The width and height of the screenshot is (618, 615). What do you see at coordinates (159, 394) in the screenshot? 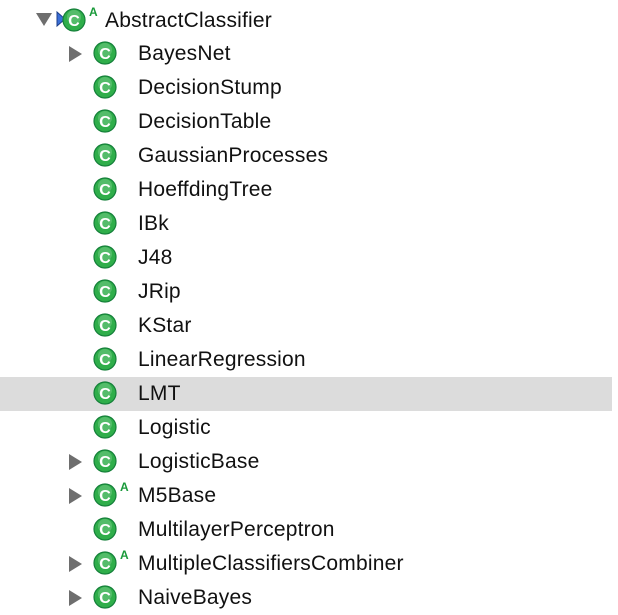
I see `tree-node-label: LMT` at bounding box center [159, 394].